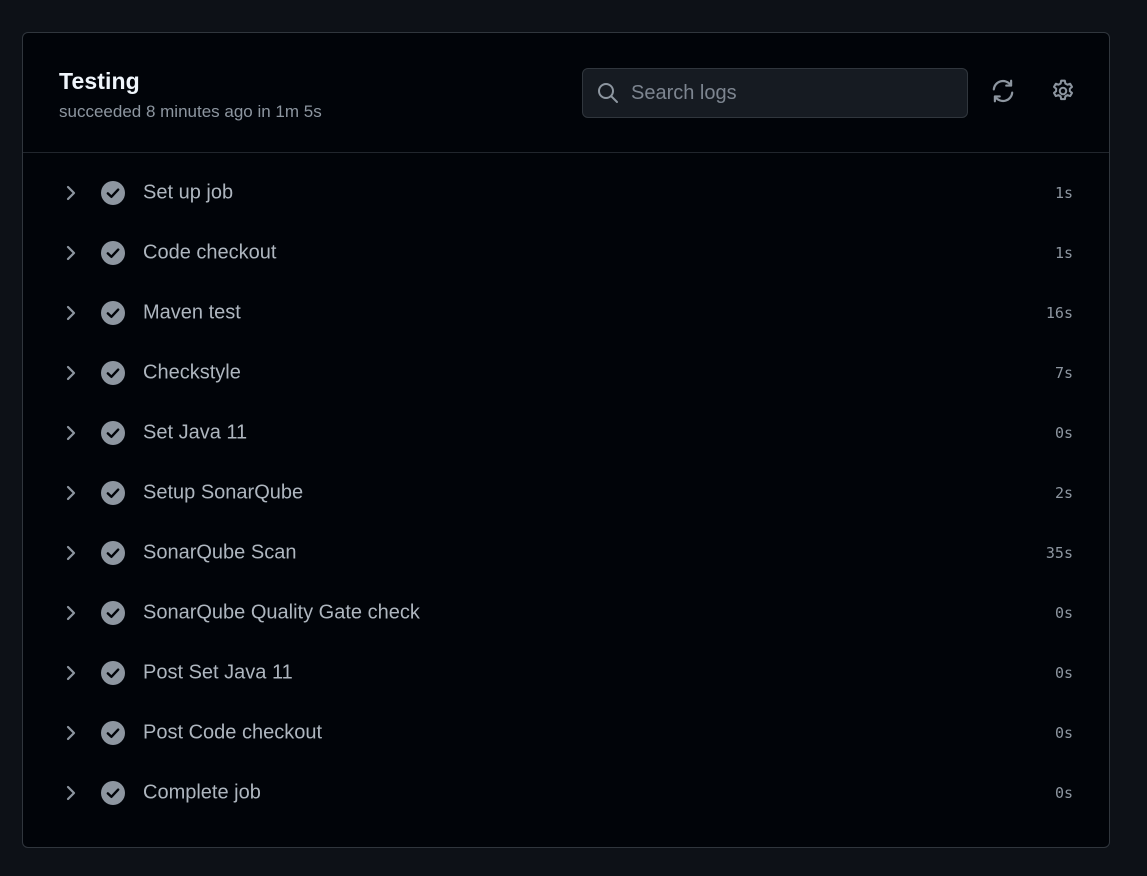  I want to click on step-duration: 35s, so click(1059, 553).